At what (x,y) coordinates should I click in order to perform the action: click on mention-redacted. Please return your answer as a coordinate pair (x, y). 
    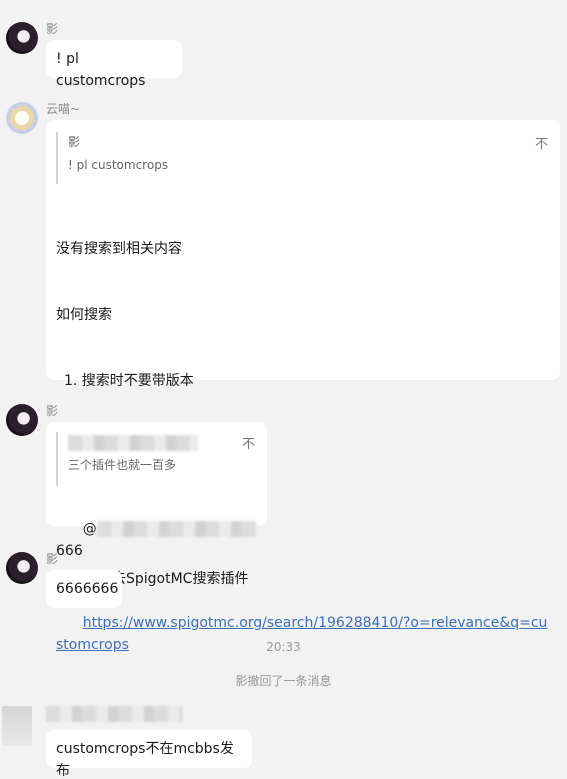
    Looking at the image, I should click on (176, 529).